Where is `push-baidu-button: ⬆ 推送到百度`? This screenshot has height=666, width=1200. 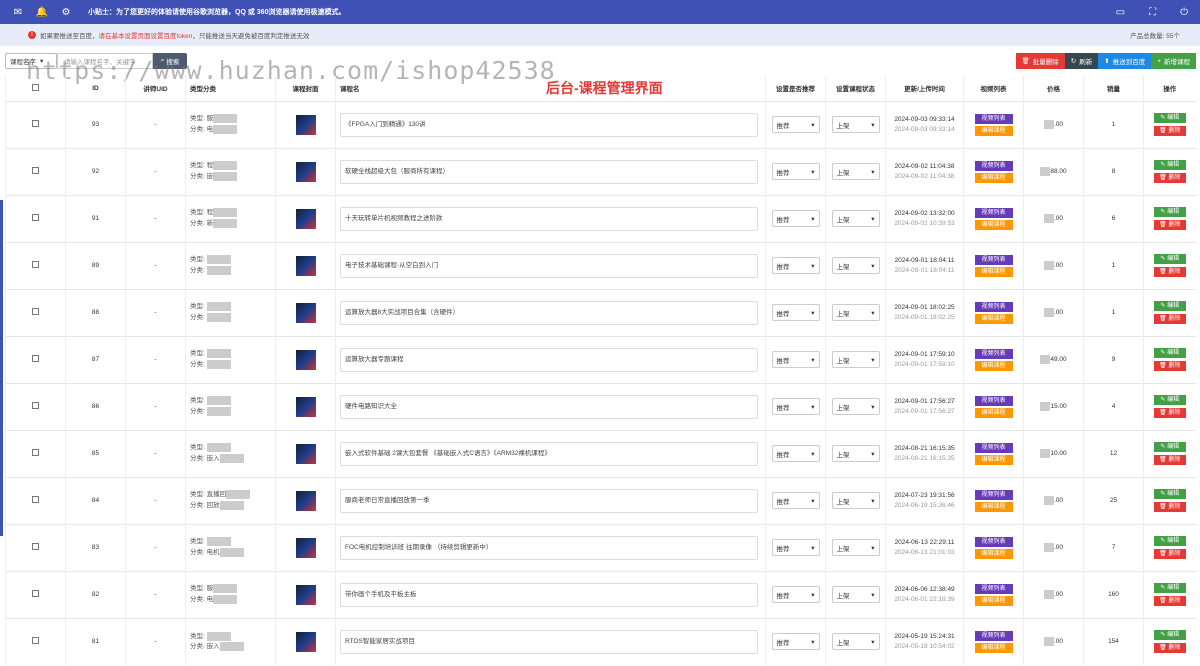 push-baidu-button: ⬆ 推送到百度 is located at coordinates (1125, 61).